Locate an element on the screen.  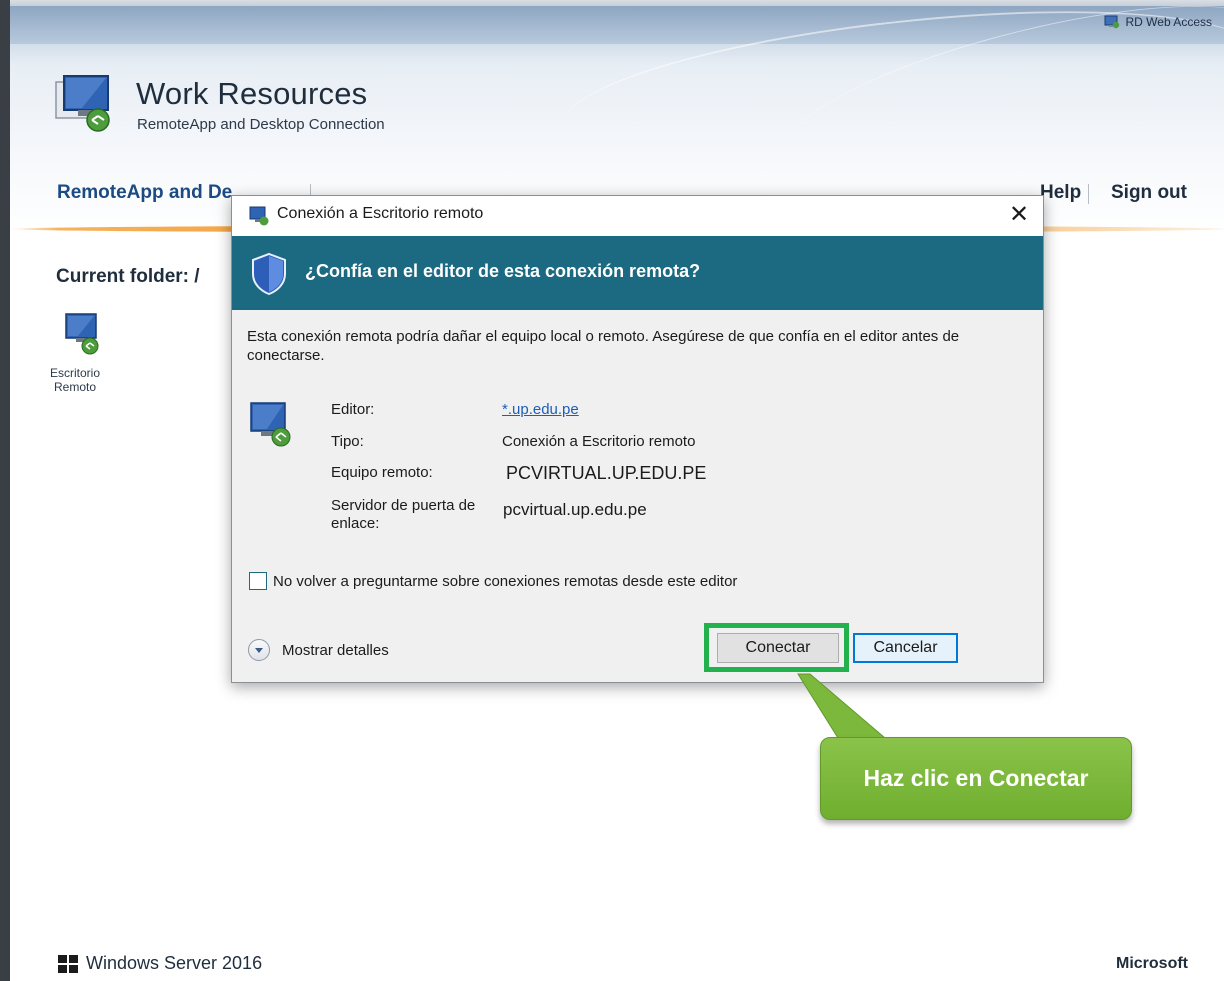
show-details-toggle: Mostrar detalles is located at coordinates (318, 650).